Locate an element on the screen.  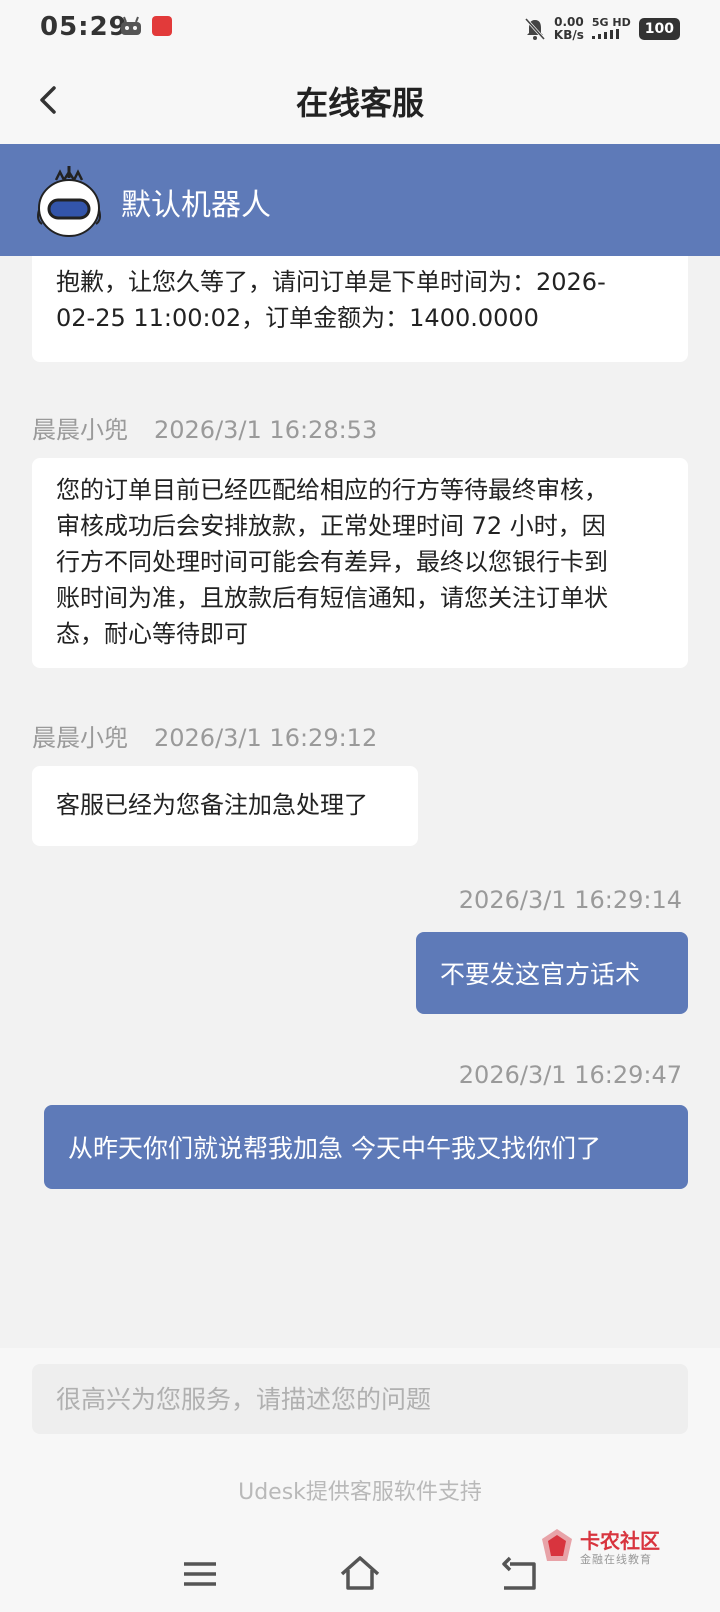
message-time-outgoing: 2026/3/1 16:29:14 is located at coordinates (570, 900).